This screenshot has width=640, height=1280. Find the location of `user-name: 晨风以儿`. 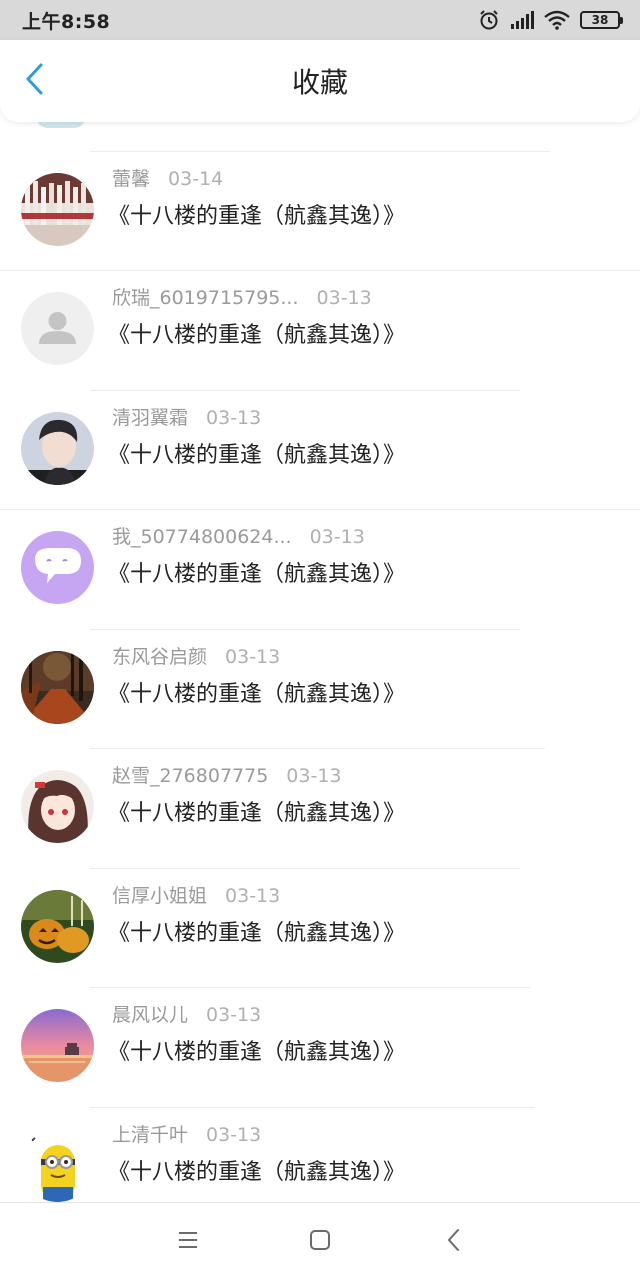

user-name: 晨风以儿 is located at coordinates (150, 1015).